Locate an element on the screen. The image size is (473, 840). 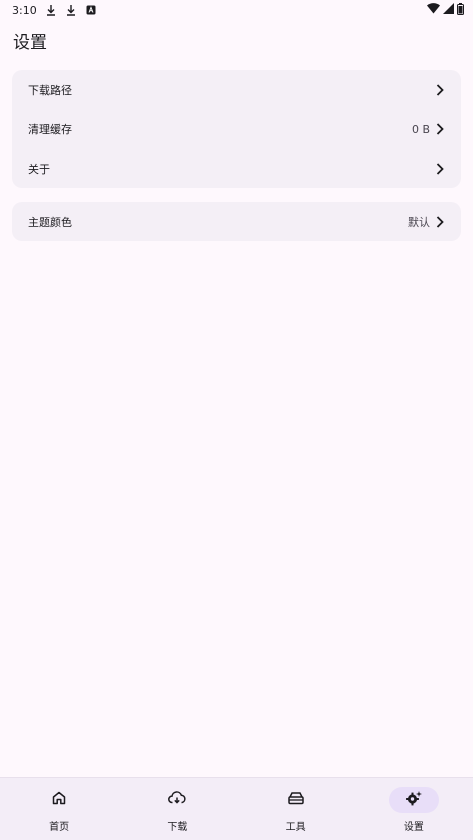
setting-row-download-path: 下载路径 is located at coordinates (236, 89).